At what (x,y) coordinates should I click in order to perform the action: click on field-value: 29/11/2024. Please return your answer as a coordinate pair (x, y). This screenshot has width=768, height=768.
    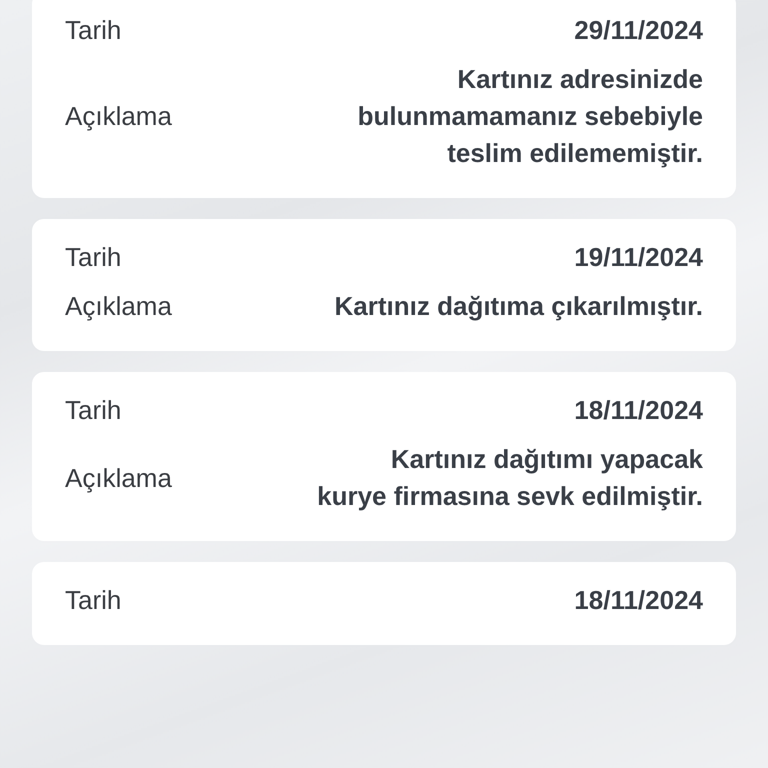
    Looking at the image, I should click on (638, 30).